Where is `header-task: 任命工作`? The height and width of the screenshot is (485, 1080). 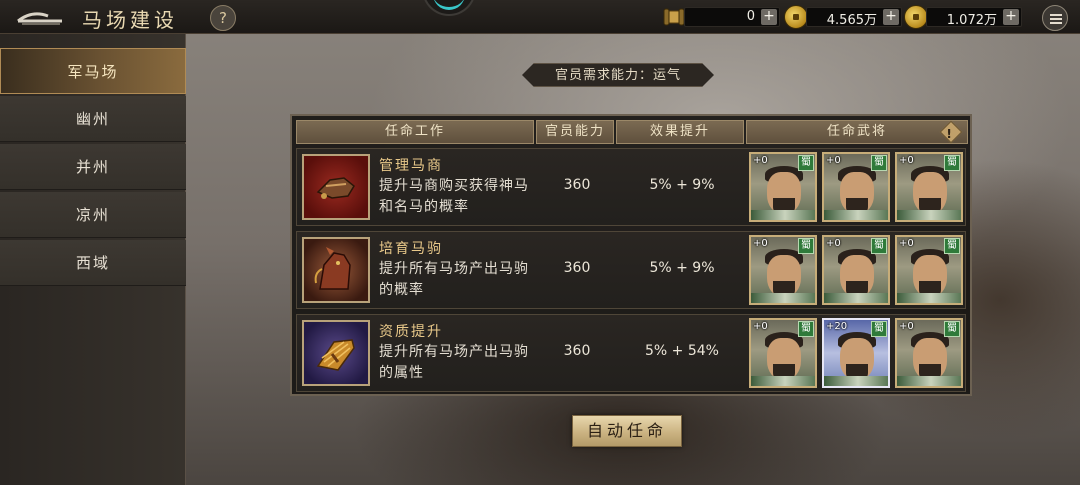
header-task: 任命工作 is located at coordinates (415, 132).